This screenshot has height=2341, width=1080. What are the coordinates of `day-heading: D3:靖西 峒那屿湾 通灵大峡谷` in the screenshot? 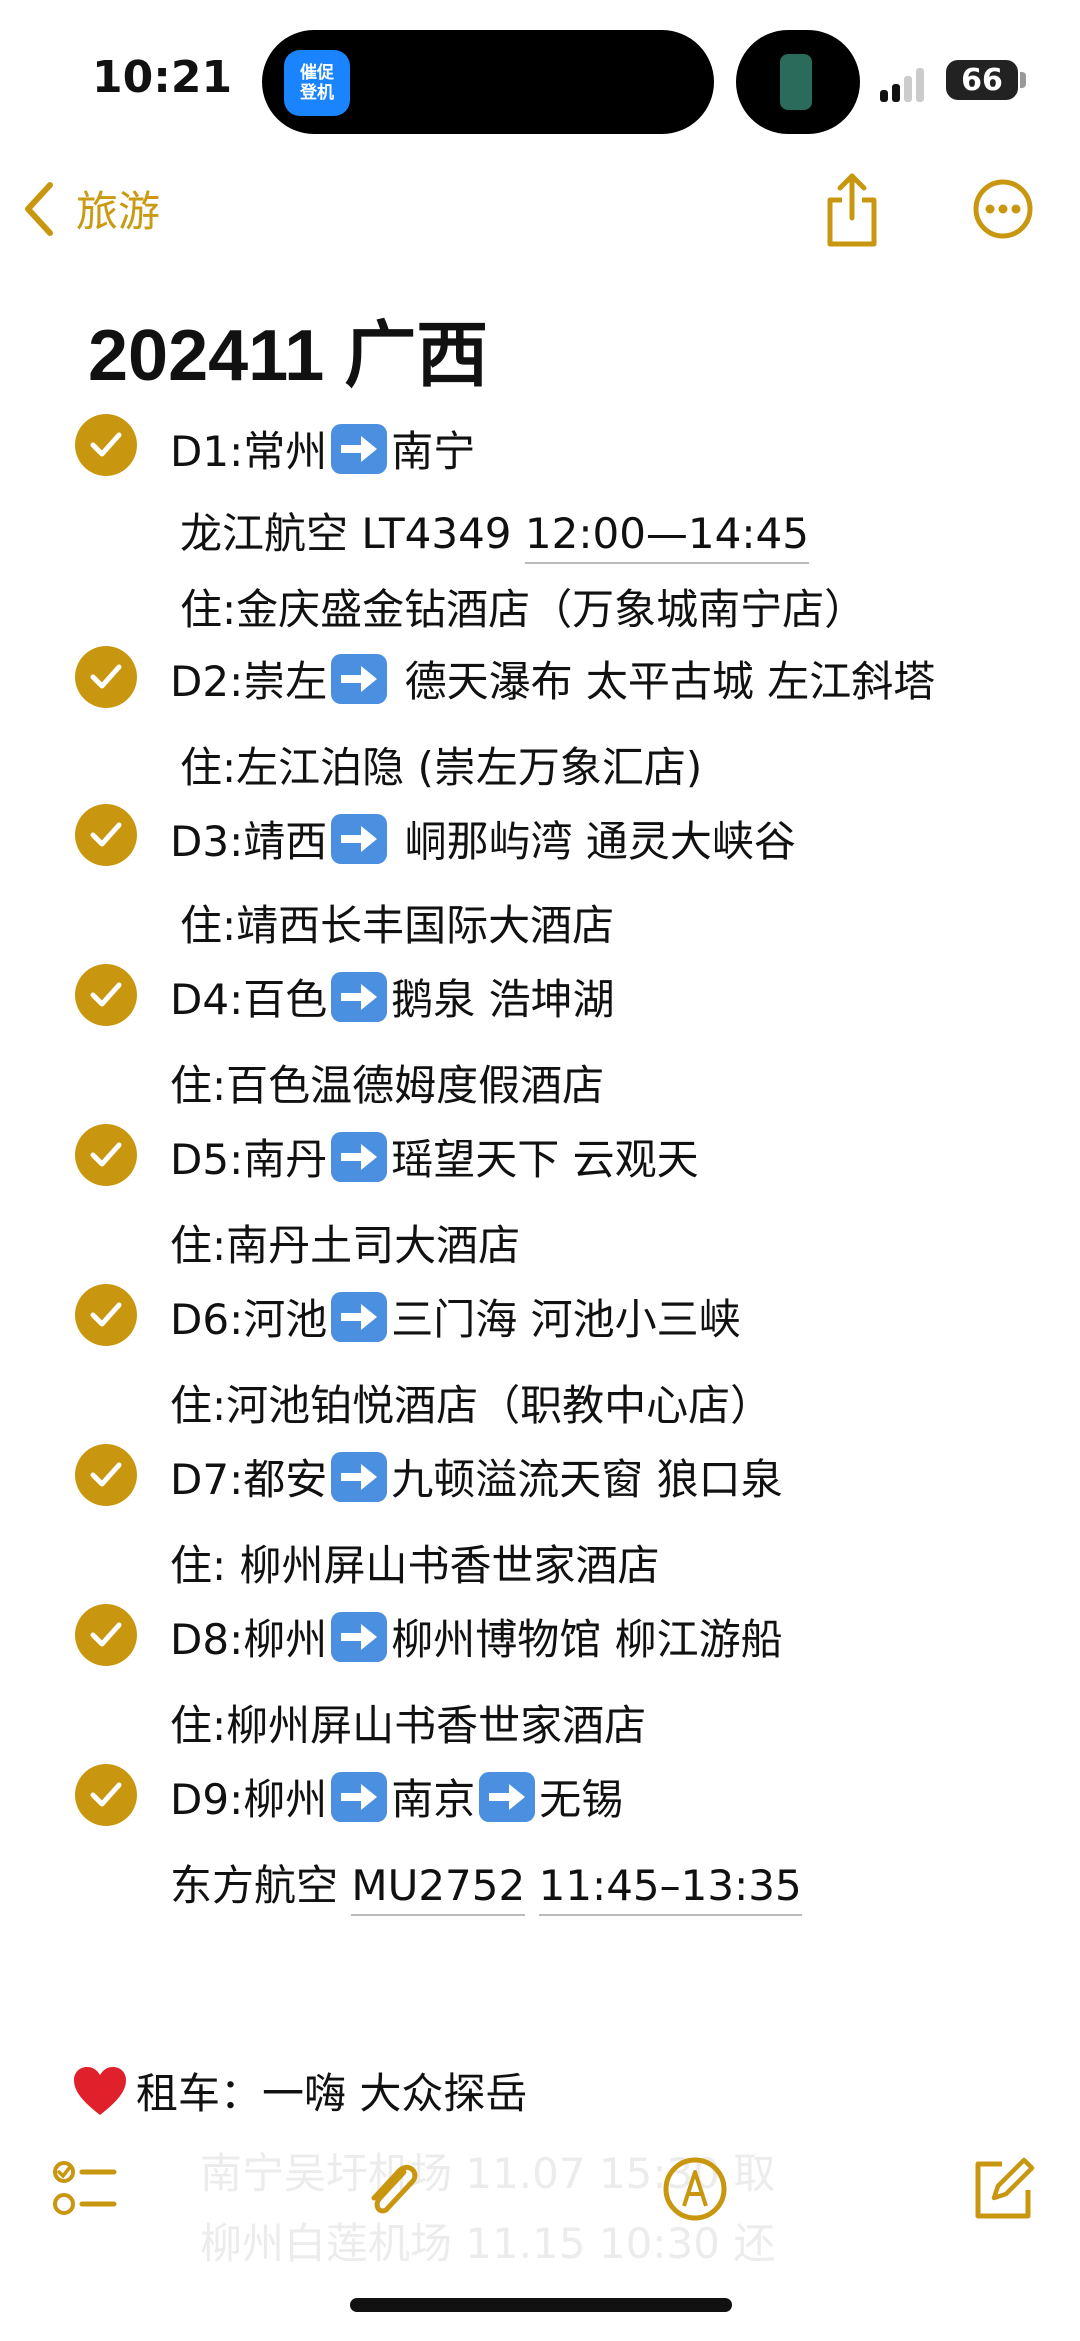 It's located at (483, 838).